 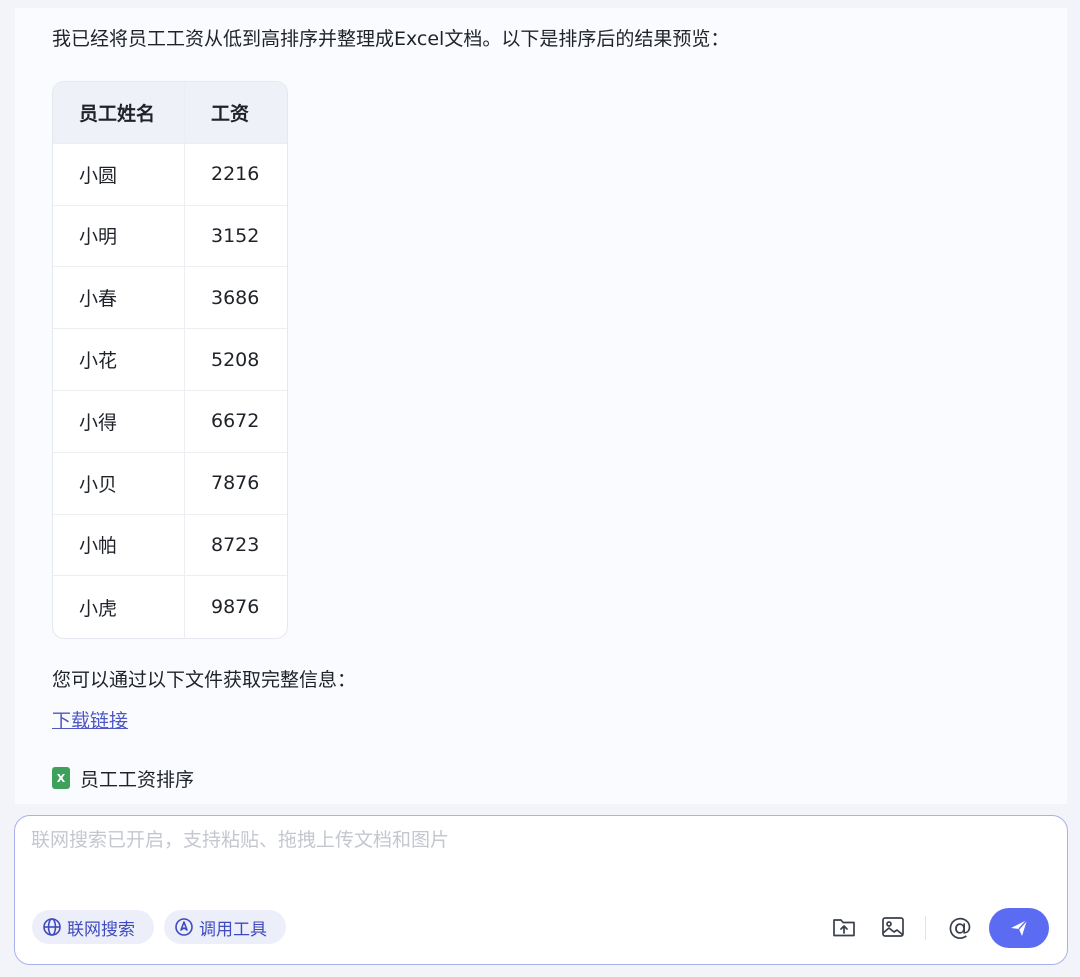 I want to click on message-intro: 我已经将员工工资从低到高排序并整理成Excel文档。以下是排序后的结果预览：, so click(x=391, y=39).